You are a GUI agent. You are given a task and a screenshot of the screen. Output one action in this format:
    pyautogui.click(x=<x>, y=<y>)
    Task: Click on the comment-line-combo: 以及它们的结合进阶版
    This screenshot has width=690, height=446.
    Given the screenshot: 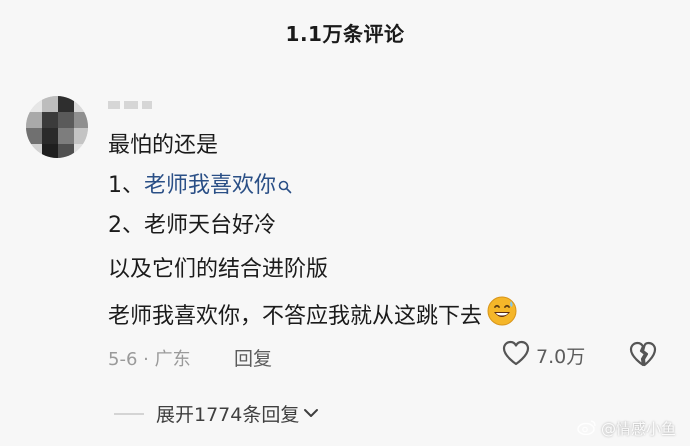 What is the action you would take?
    pyautogui.click(x=218, y=269)
    